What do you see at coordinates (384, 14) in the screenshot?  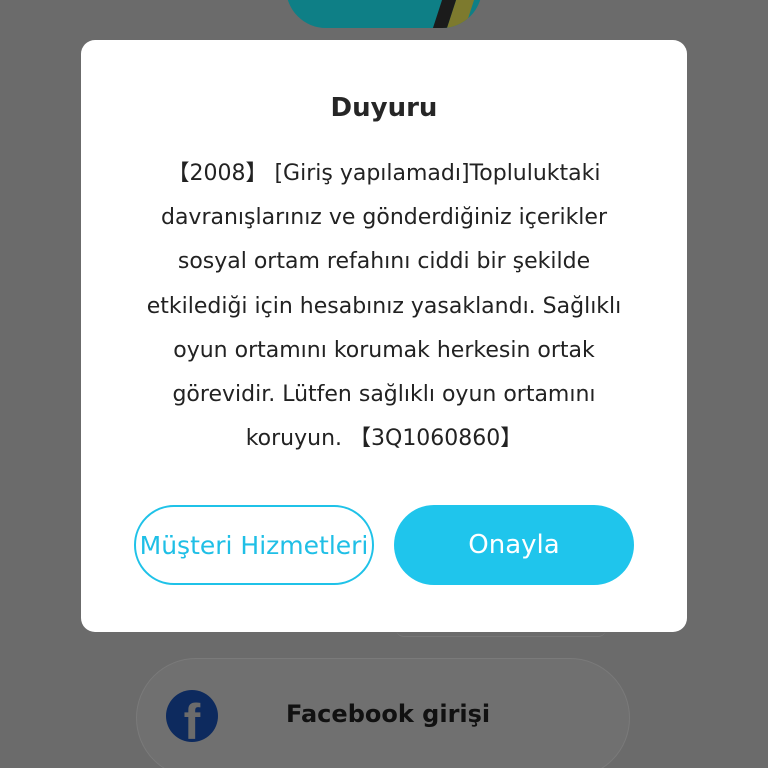 I see `game-logo` at bounding box center [384, 14].